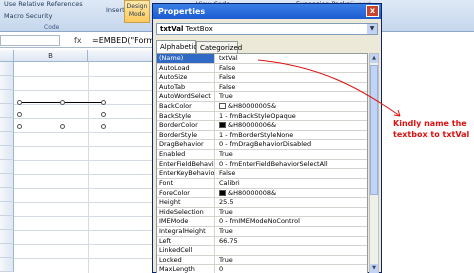 The height and width of the screenshot is (273, 474). What do you see at coordinates (430, 123) in the screenshot?
I see `annotation-line-1: Kindly name the` at bounding box center [430, 123].